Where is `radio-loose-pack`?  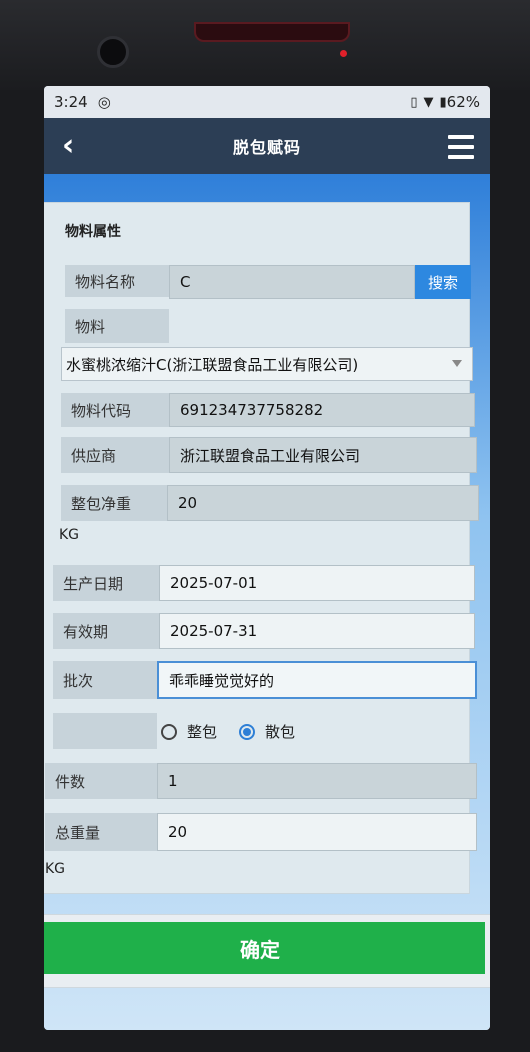 radio-loose-pack is located at coordinates (247, 731).